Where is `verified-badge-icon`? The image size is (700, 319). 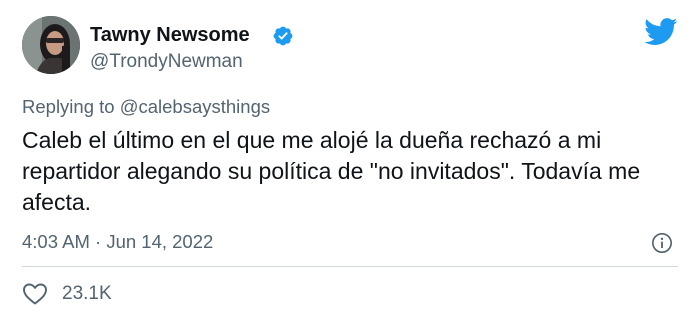
verified-badge-icon is located at coordinates (283, 36).